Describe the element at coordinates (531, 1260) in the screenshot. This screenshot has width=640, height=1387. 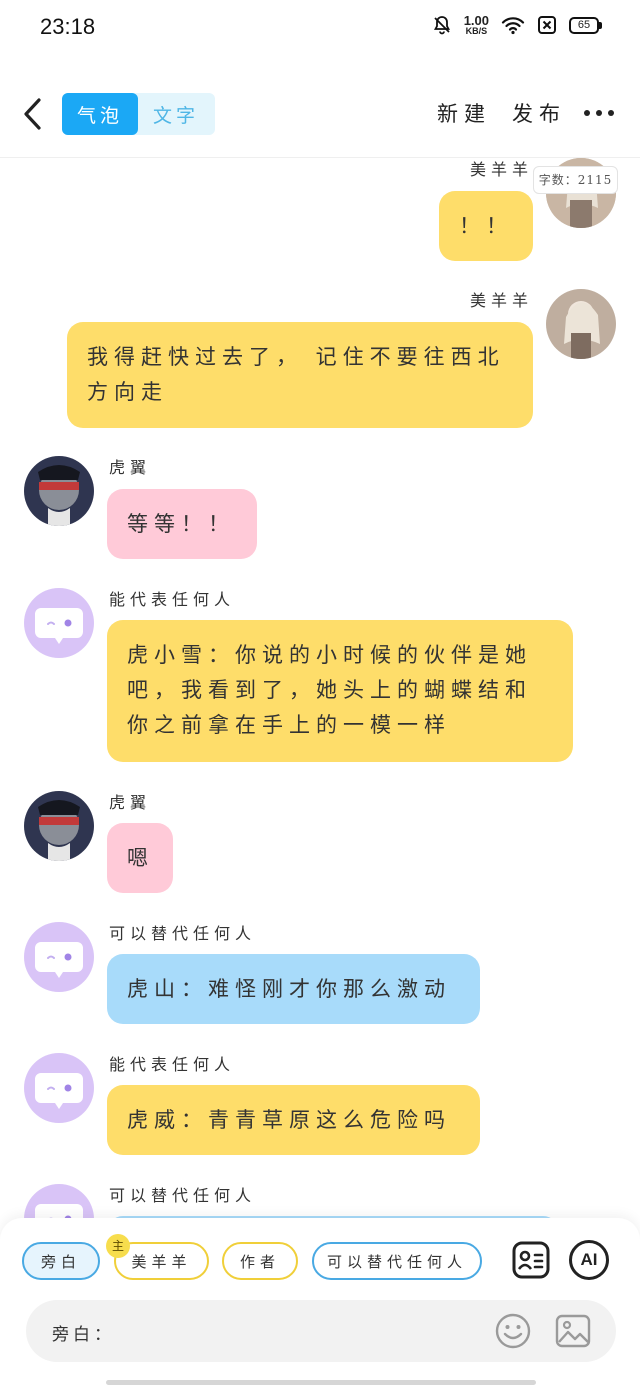
I see `character-card-icon` at that location.